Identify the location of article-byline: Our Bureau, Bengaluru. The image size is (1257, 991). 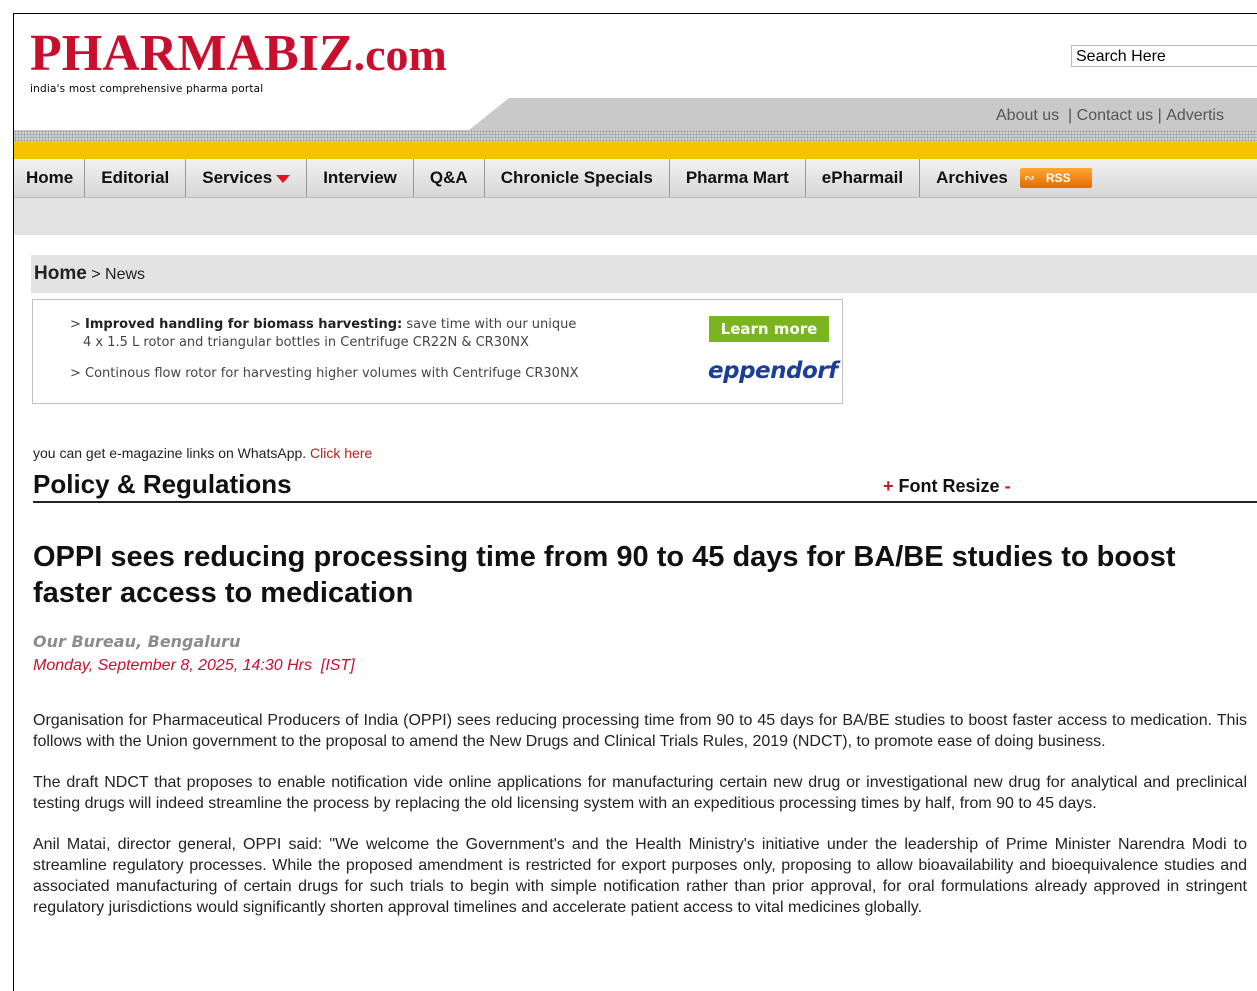
(137, 641).